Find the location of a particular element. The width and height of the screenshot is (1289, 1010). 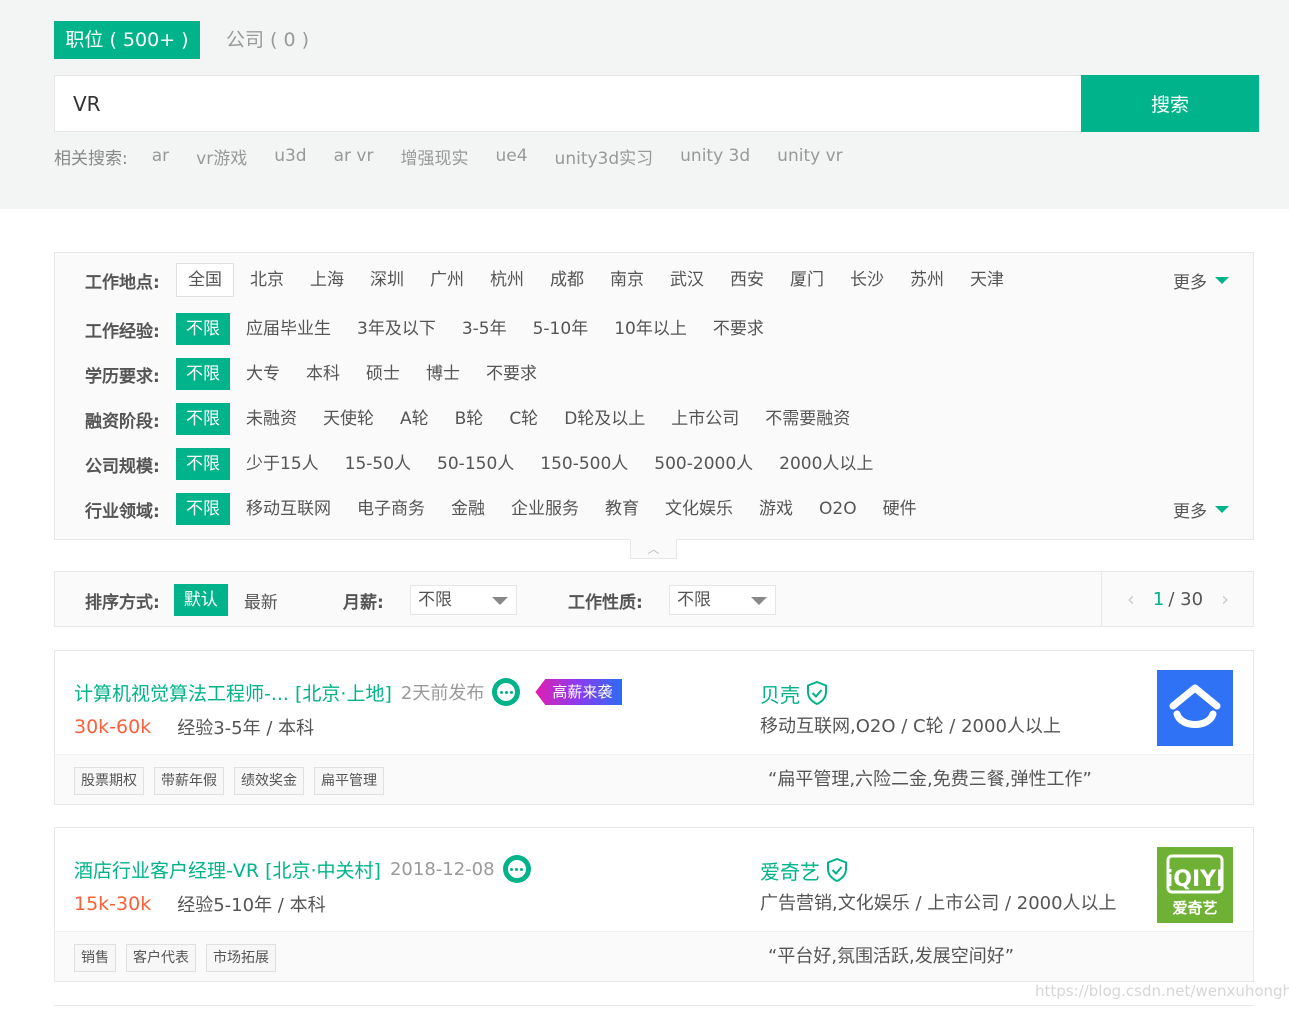

collapse-filters-button: ︿ is located at coordinates (653, 549).